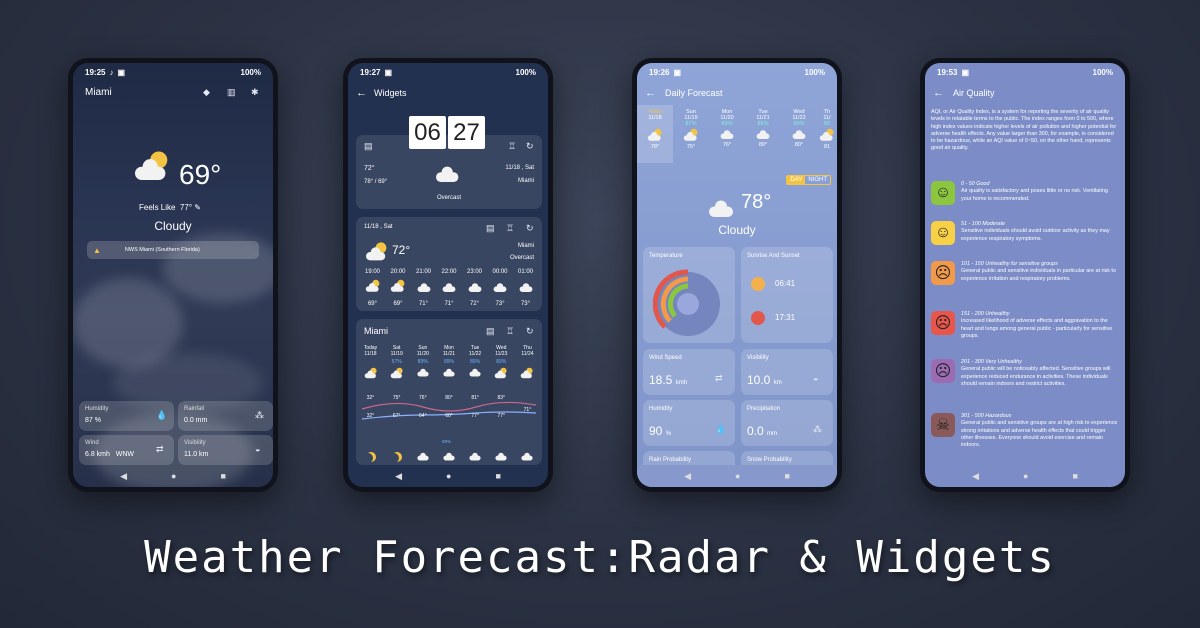 This screenshot has height=628, width=1200. Describe the element at coordinates (173, 250) in the screenshot. I see `weather-alert: ▲ NWS Miami (Southern Florida)` at that location.